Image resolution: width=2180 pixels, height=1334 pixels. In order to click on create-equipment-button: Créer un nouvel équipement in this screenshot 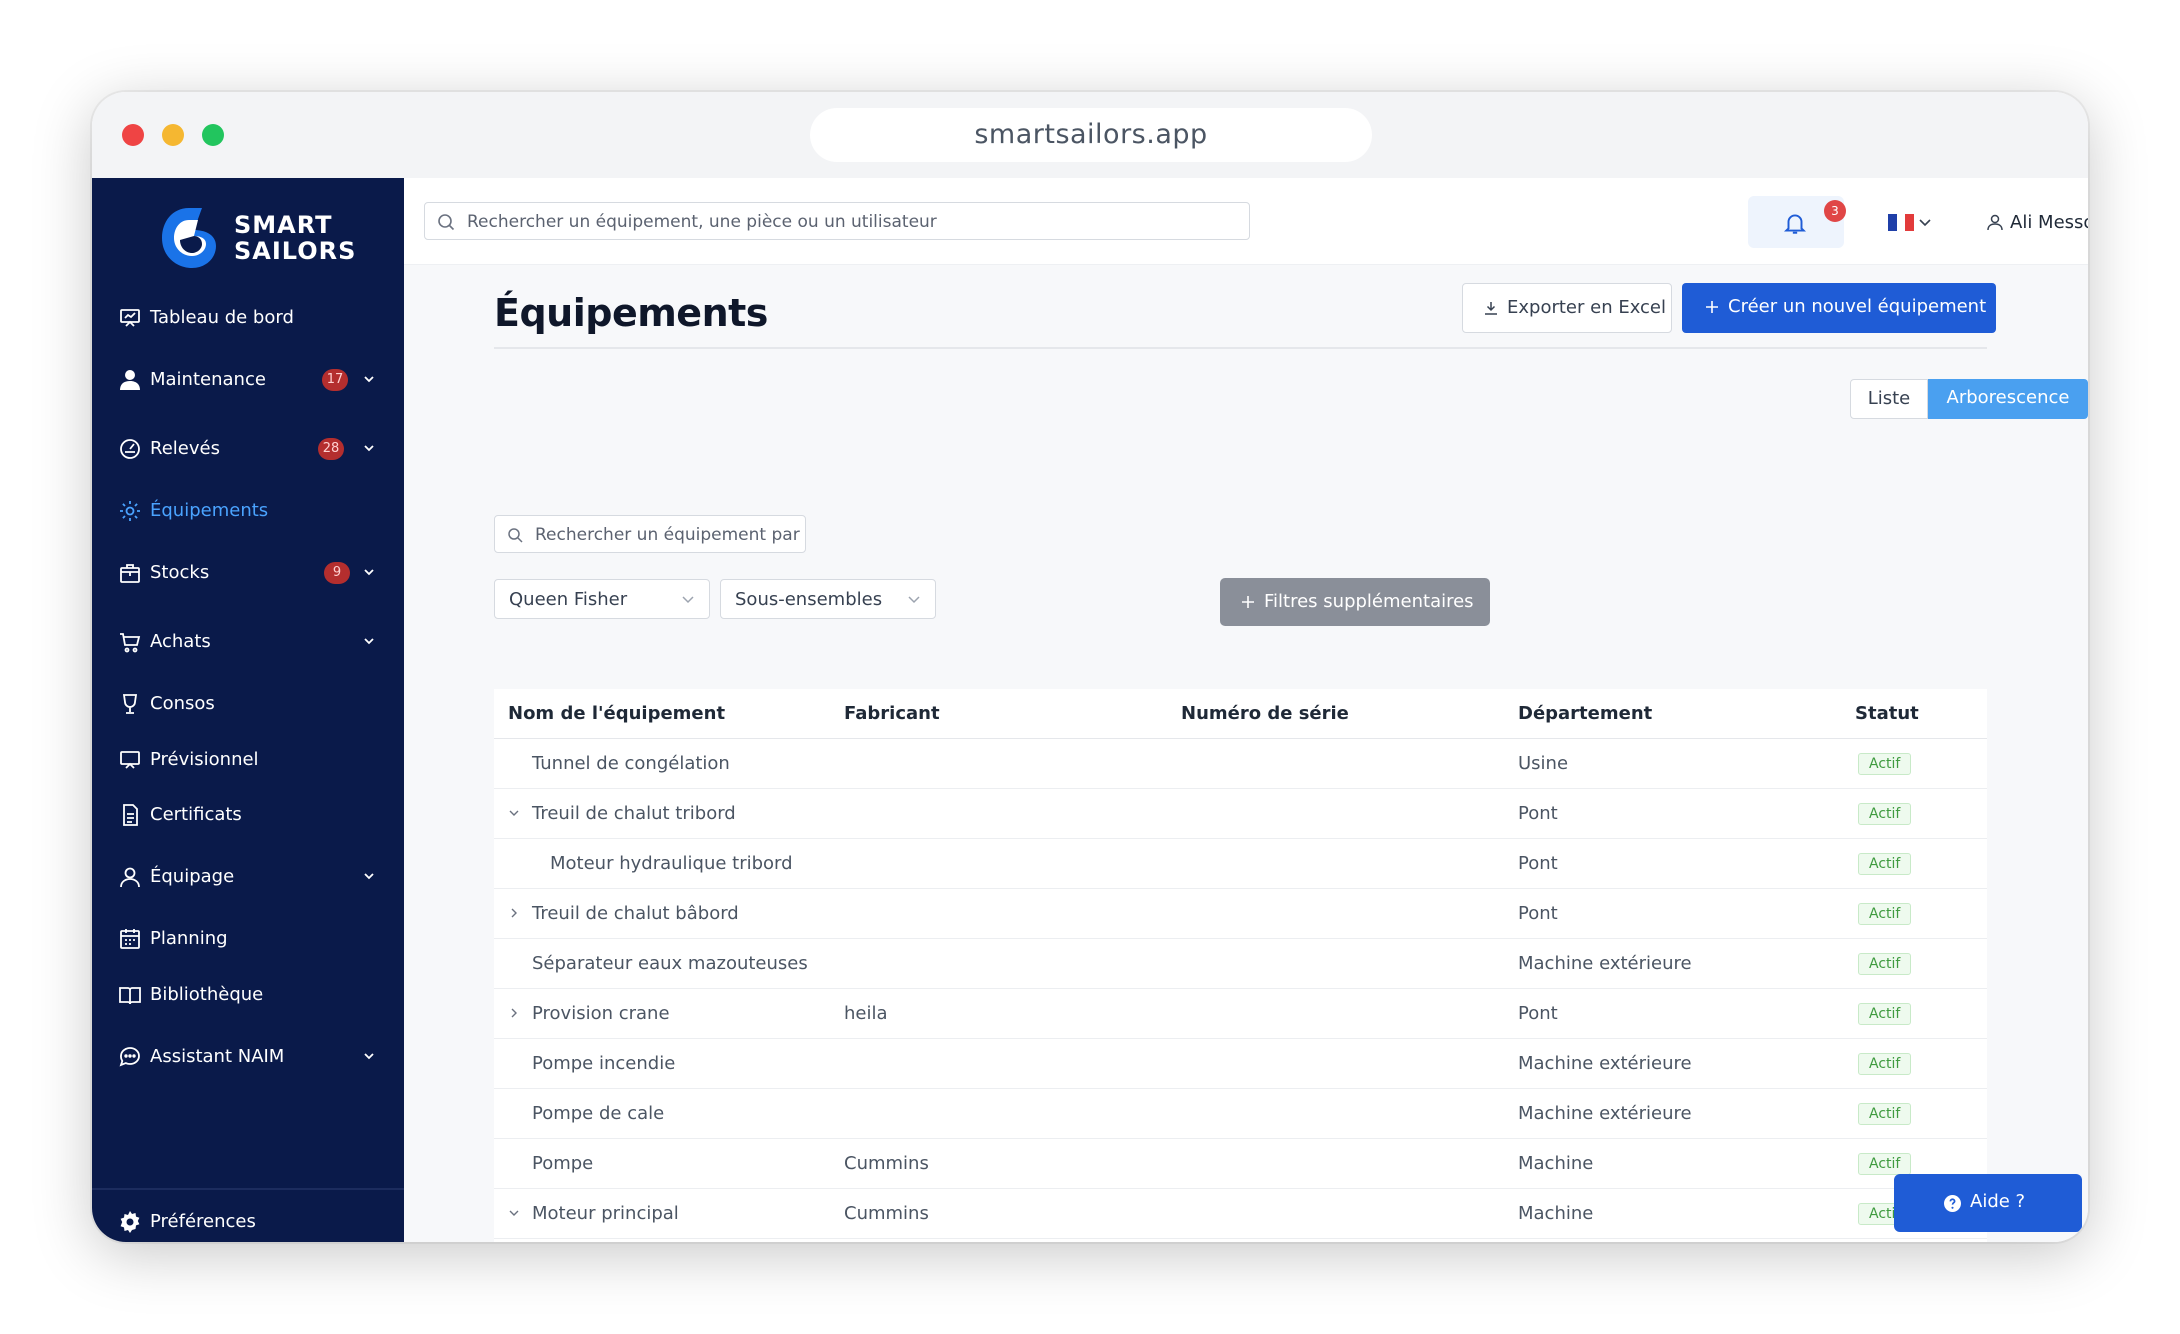, I will do `click(1839, 308)`.